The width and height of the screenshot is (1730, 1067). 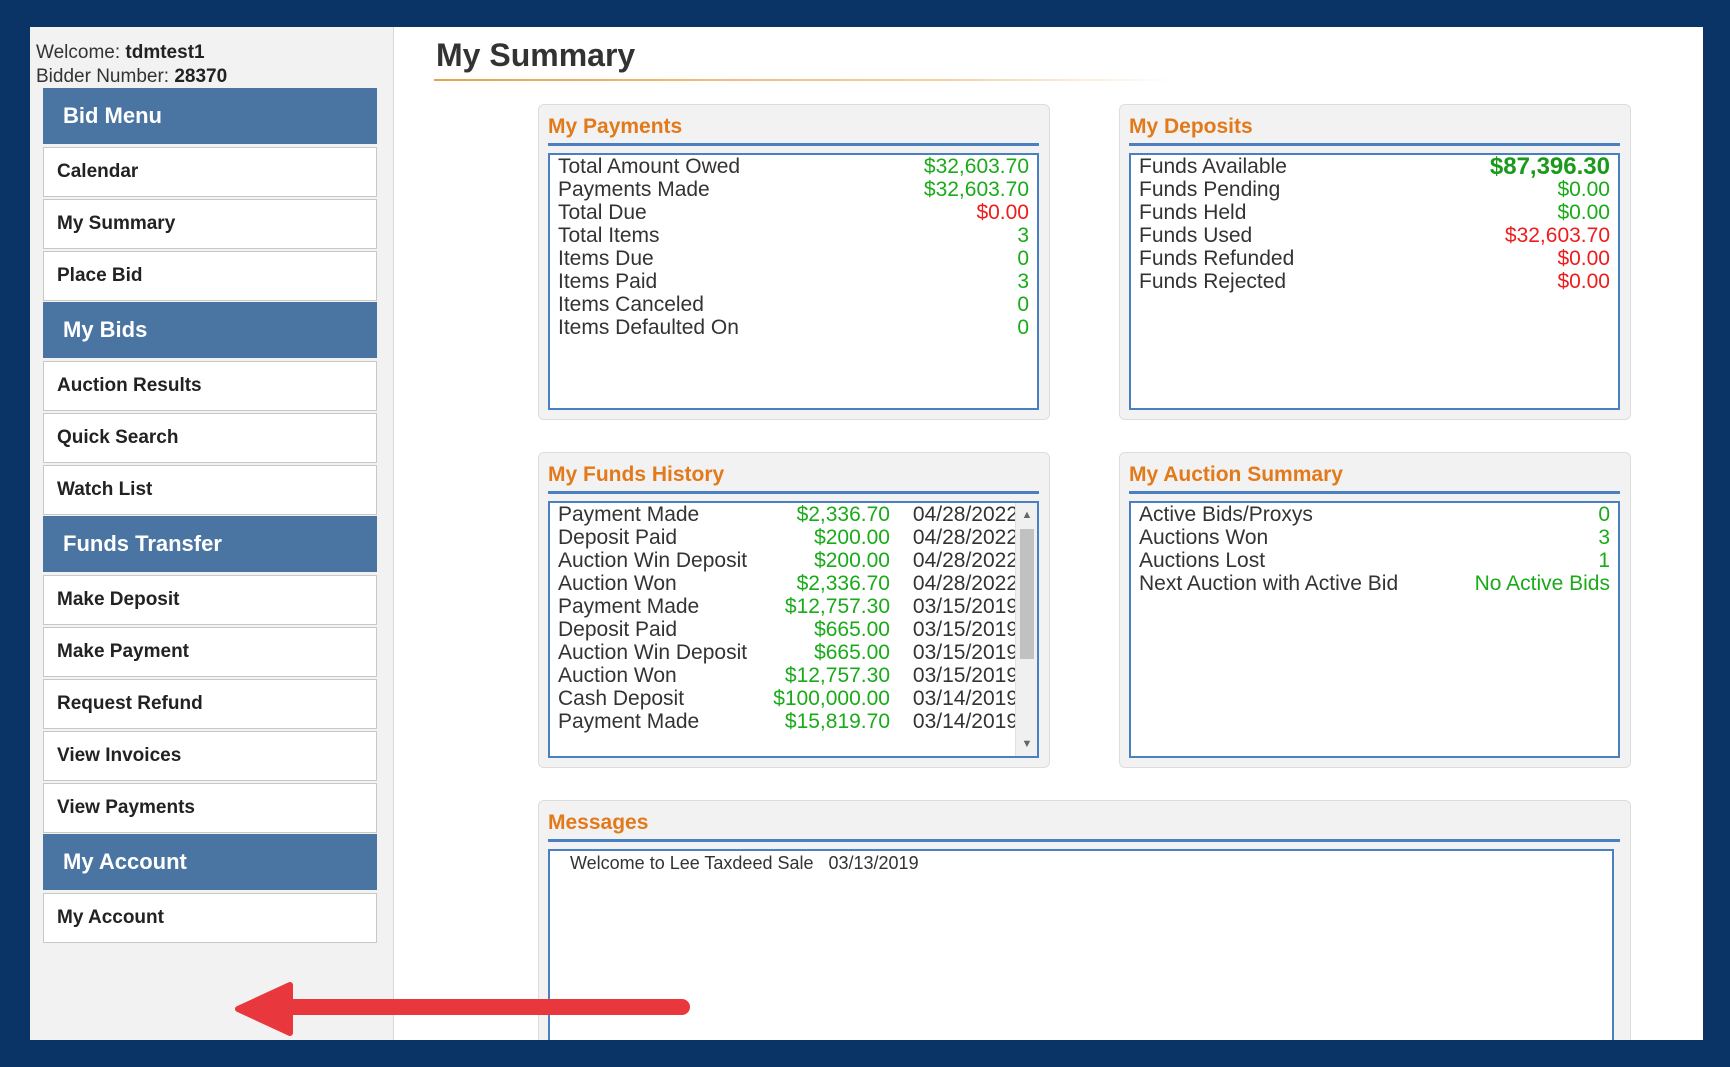 I want to click on deposits-row: Funds Available $87,396.30, so click(x=1374, y=167).